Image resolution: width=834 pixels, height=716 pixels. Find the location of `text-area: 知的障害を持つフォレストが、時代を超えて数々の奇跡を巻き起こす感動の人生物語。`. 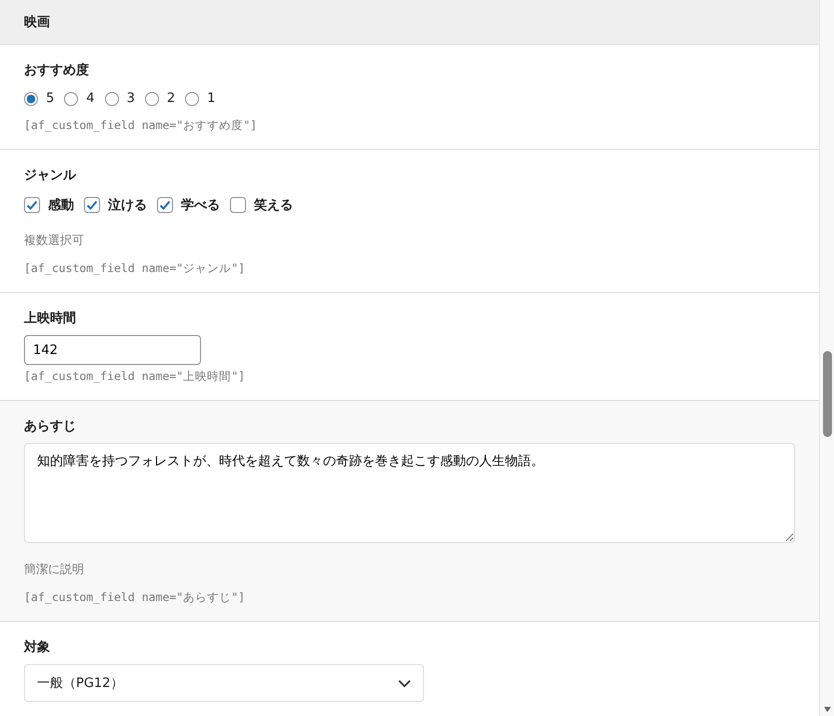

text-area: 知的障害を持つフォレストが、時代を超えて数々の奇跡を巻き起こす感動の人生物語。 is located at coordinates (409, 493).